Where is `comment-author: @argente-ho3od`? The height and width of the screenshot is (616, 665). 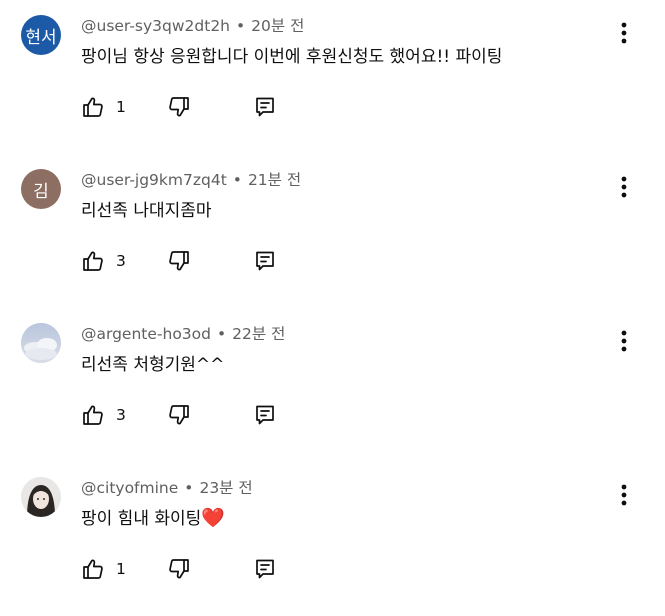 comment-author: @argente-ho3od is located at coordinates (146, 334).